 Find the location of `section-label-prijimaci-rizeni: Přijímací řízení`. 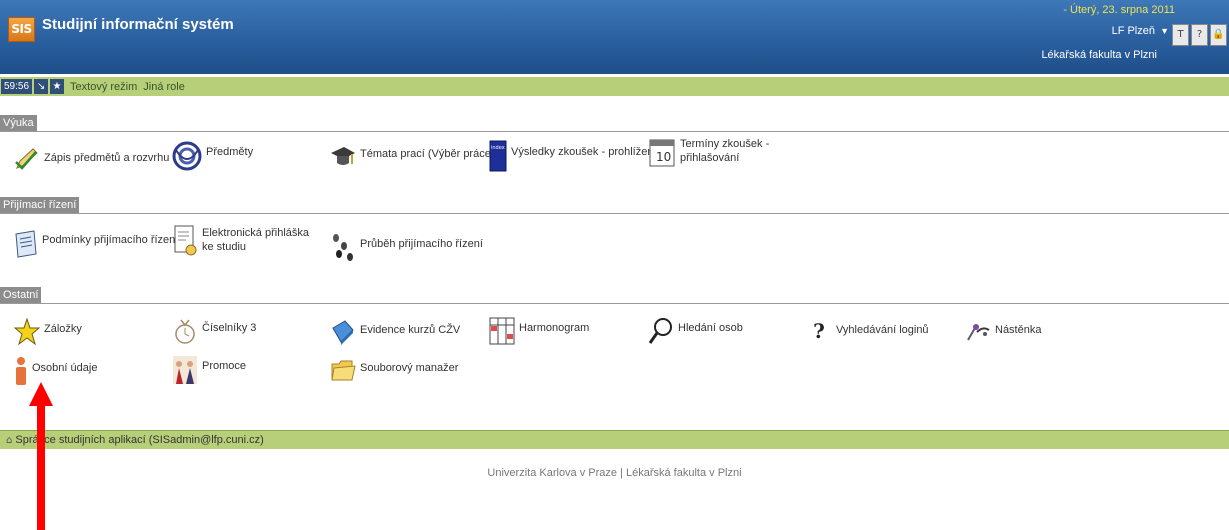

section-label-prijimaci-rizeni: Přijímací řízení is located at coordinates (40, 205).